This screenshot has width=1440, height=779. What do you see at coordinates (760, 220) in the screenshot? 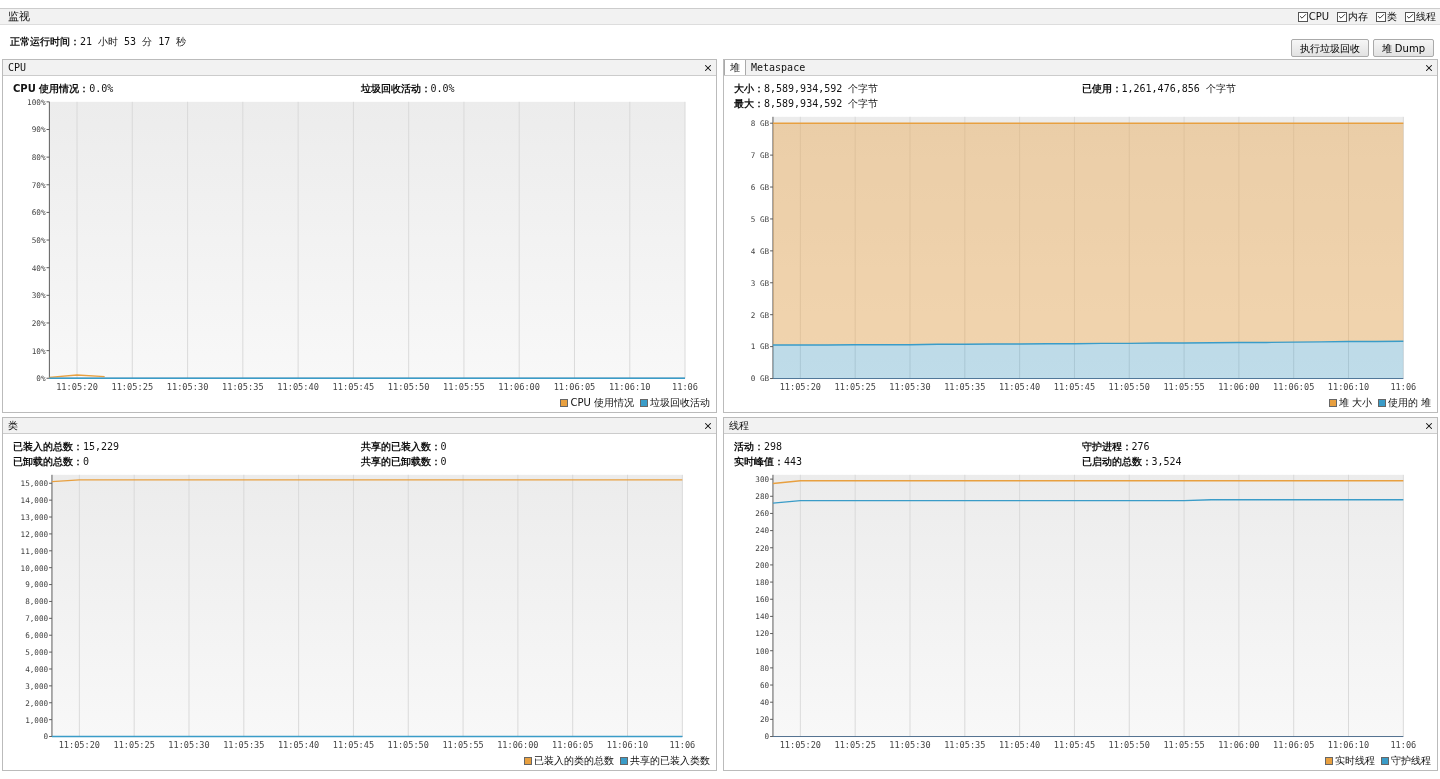
I see `axis-label: 5 GB` at bounding box center [760, 220].